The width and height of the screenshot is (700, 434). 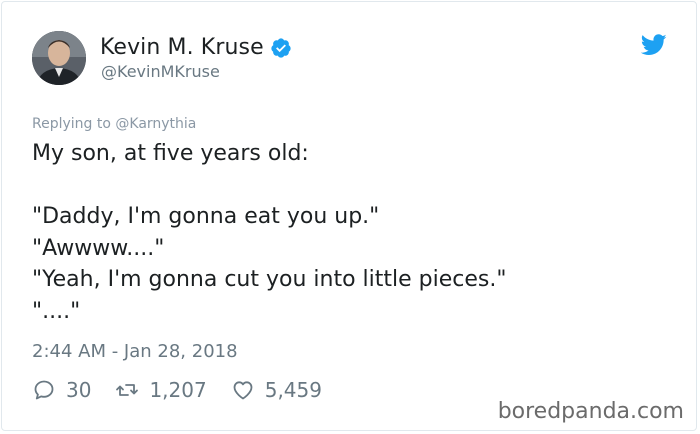 What do you see at coordinates (352, 186) in the screenshot?
I see `tweet-line` at bounding box center [352, 186].